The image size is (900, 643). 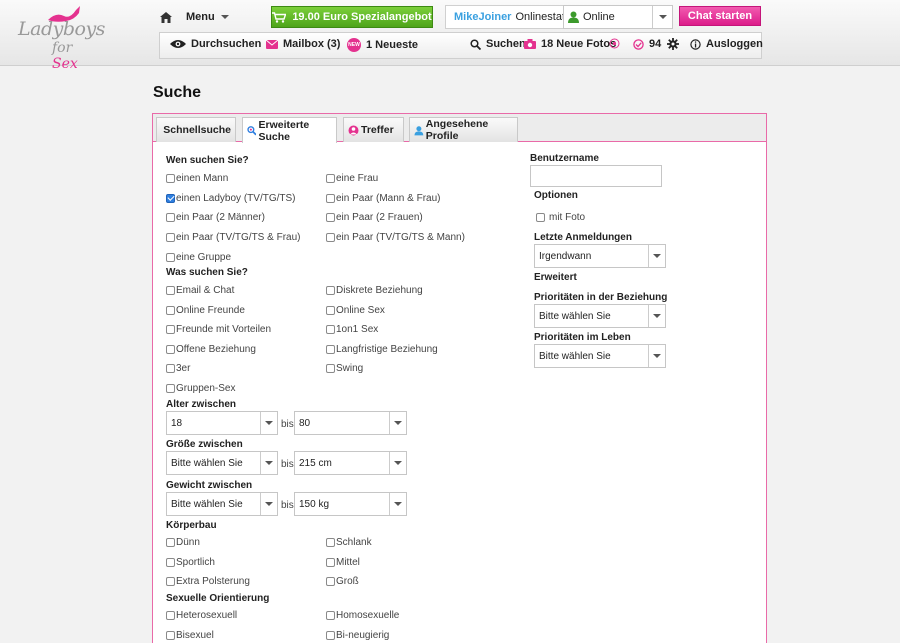 I want to click on checkbox-option: Freunde mit Vorteilen, so click(x=218, y=329).